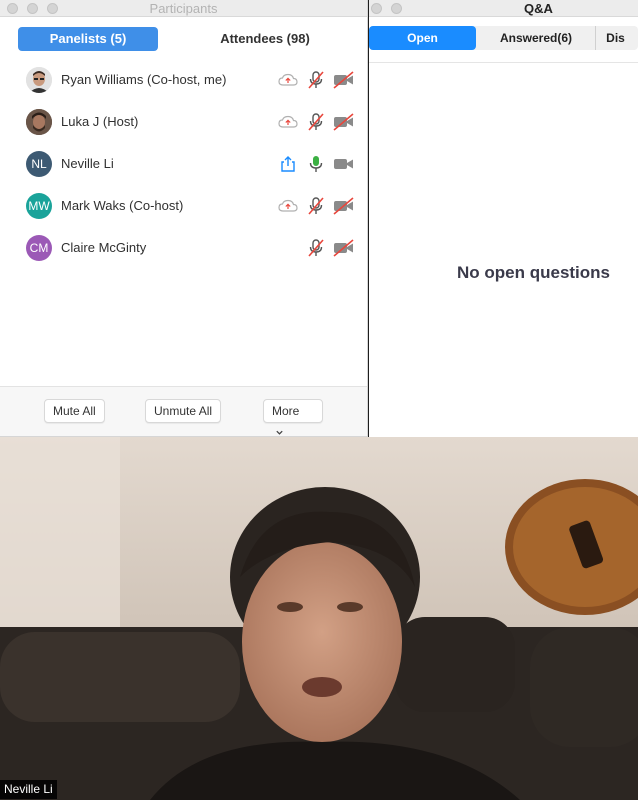 This screenshot has width=638, height=800. Describe the element at coordinates (28, 789) in the screenshot. I see `speaker-name-tag: Neville Li` at that location.